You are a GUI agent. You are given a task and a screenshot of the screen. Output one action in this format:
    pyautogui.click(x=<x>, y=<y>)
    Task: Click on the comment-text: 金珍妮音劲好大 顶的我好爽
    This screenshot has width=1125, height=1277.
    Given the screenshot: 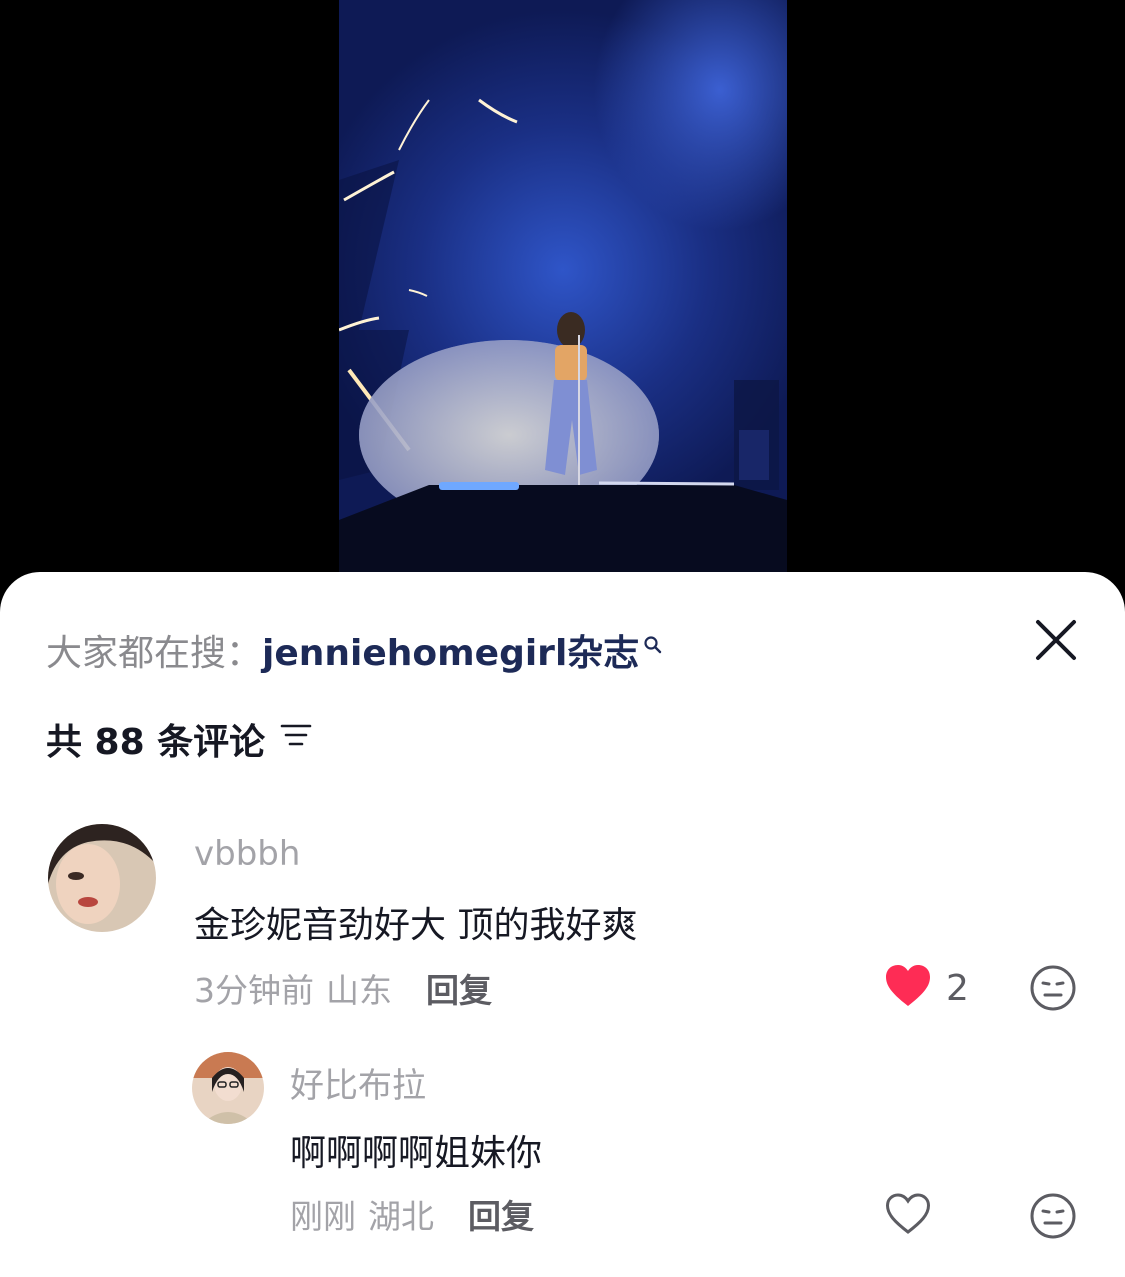 What is the action you would take?
    pyautogui.click(x=416, y=925)
    